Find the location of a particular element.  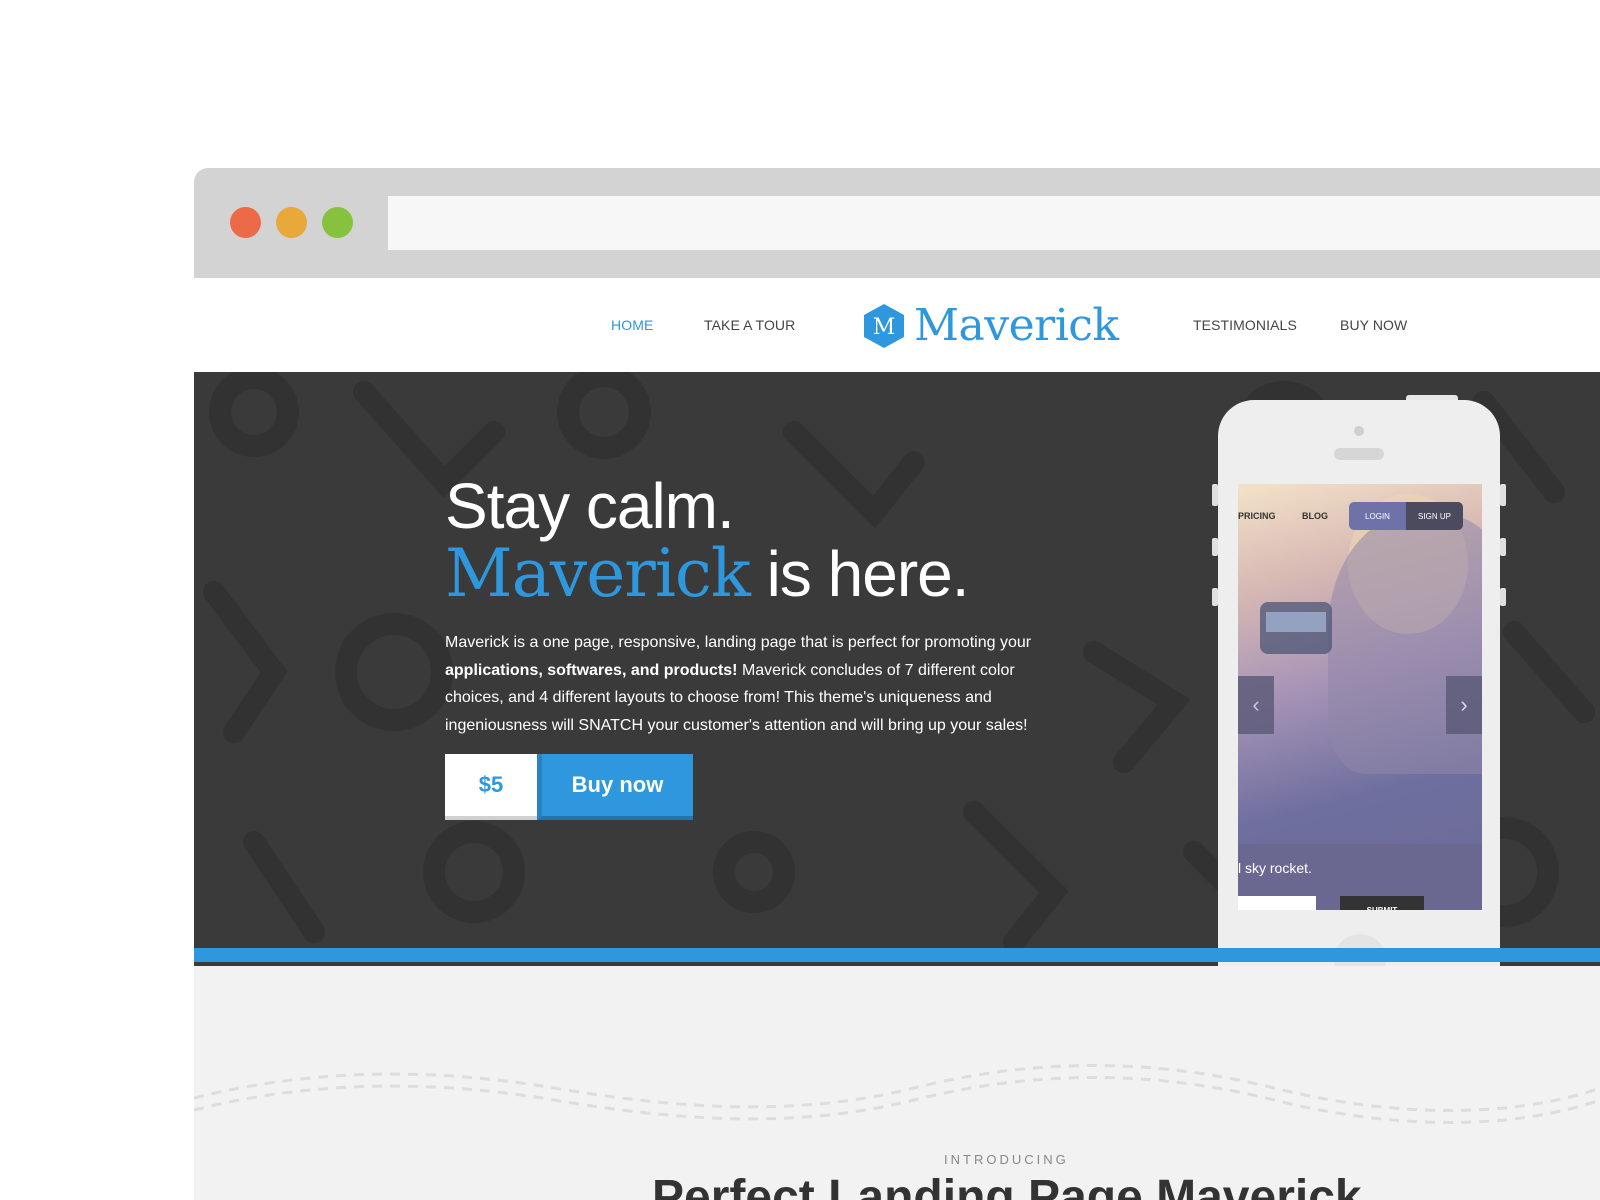

site-logo: M Maverick is located at coordinates (990, 326).